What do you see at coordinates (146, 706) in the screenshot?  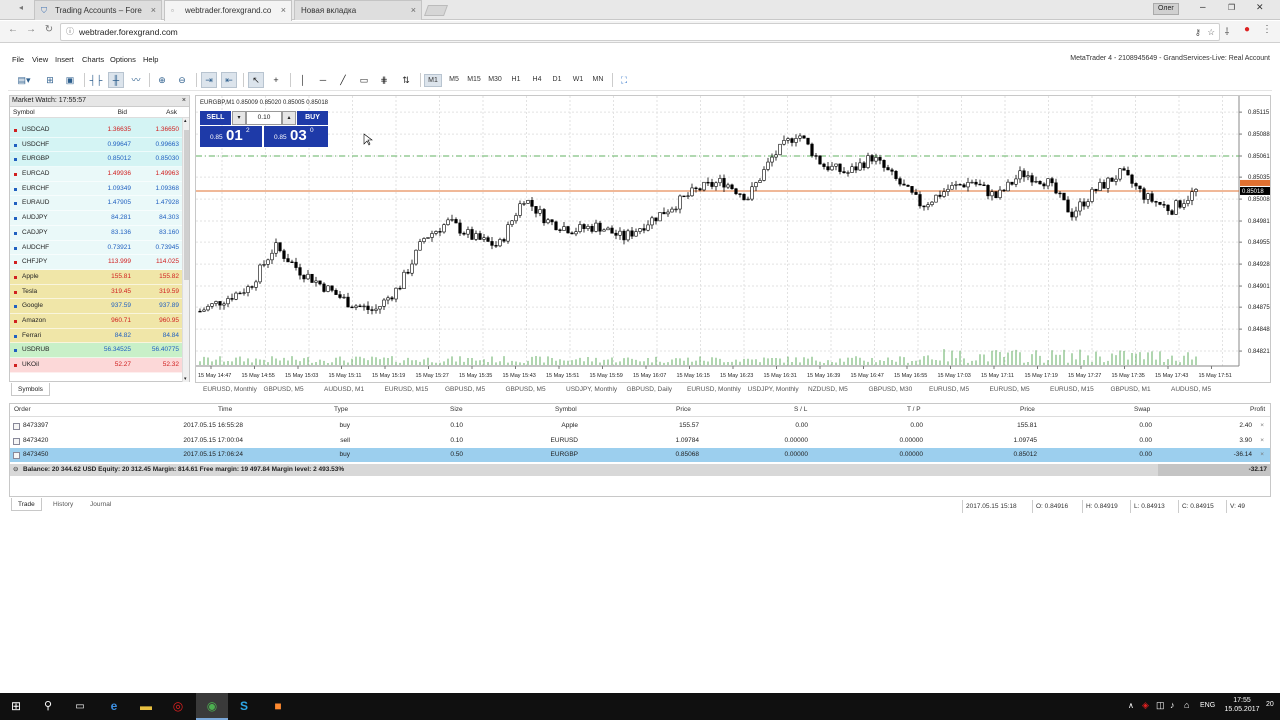 I see `file-explorer-icon: ▬` at bounding box center [146, 706].